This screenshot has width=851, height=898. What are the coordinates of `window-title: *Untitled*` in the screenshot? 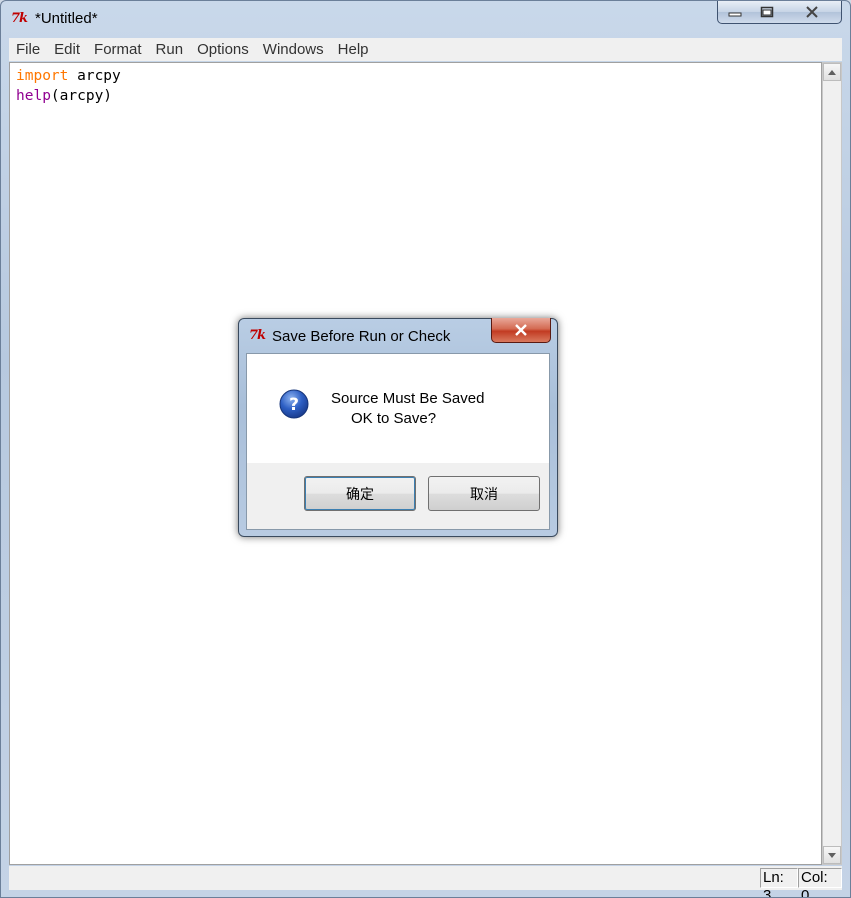 It's located at (66, 18).